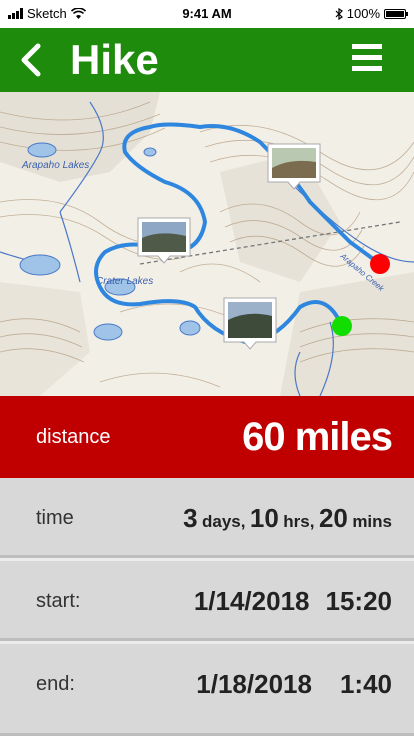 The image size is (414, 736). I want to click on back-button, so click(36, 60).